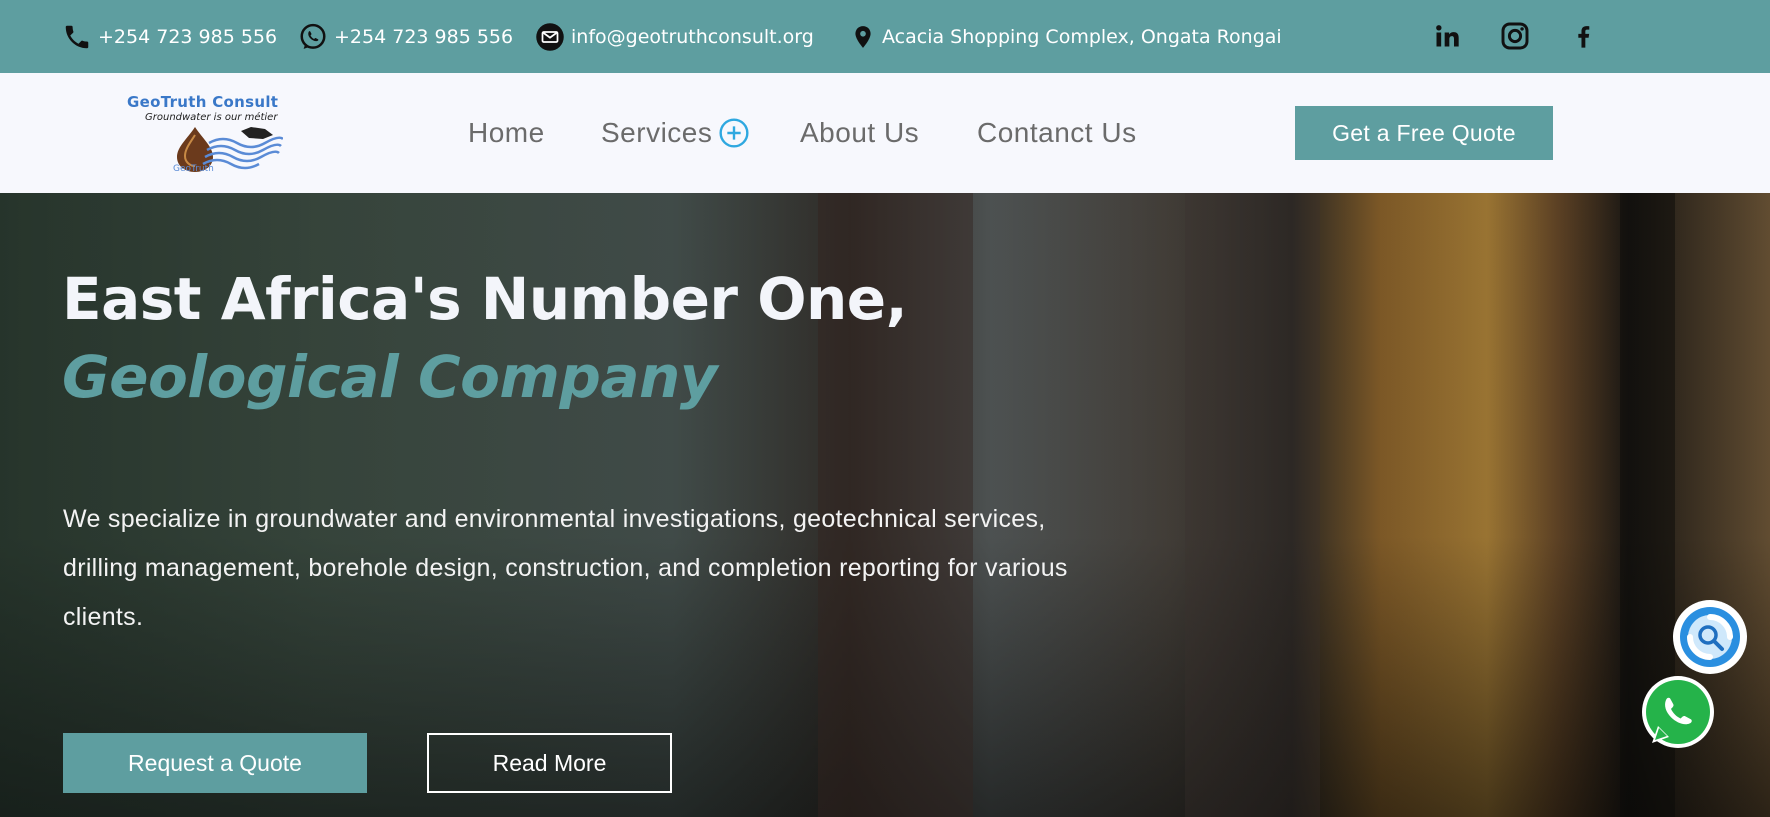  I want to click on nav-contact: Contanct Us, so click(1057, 133).